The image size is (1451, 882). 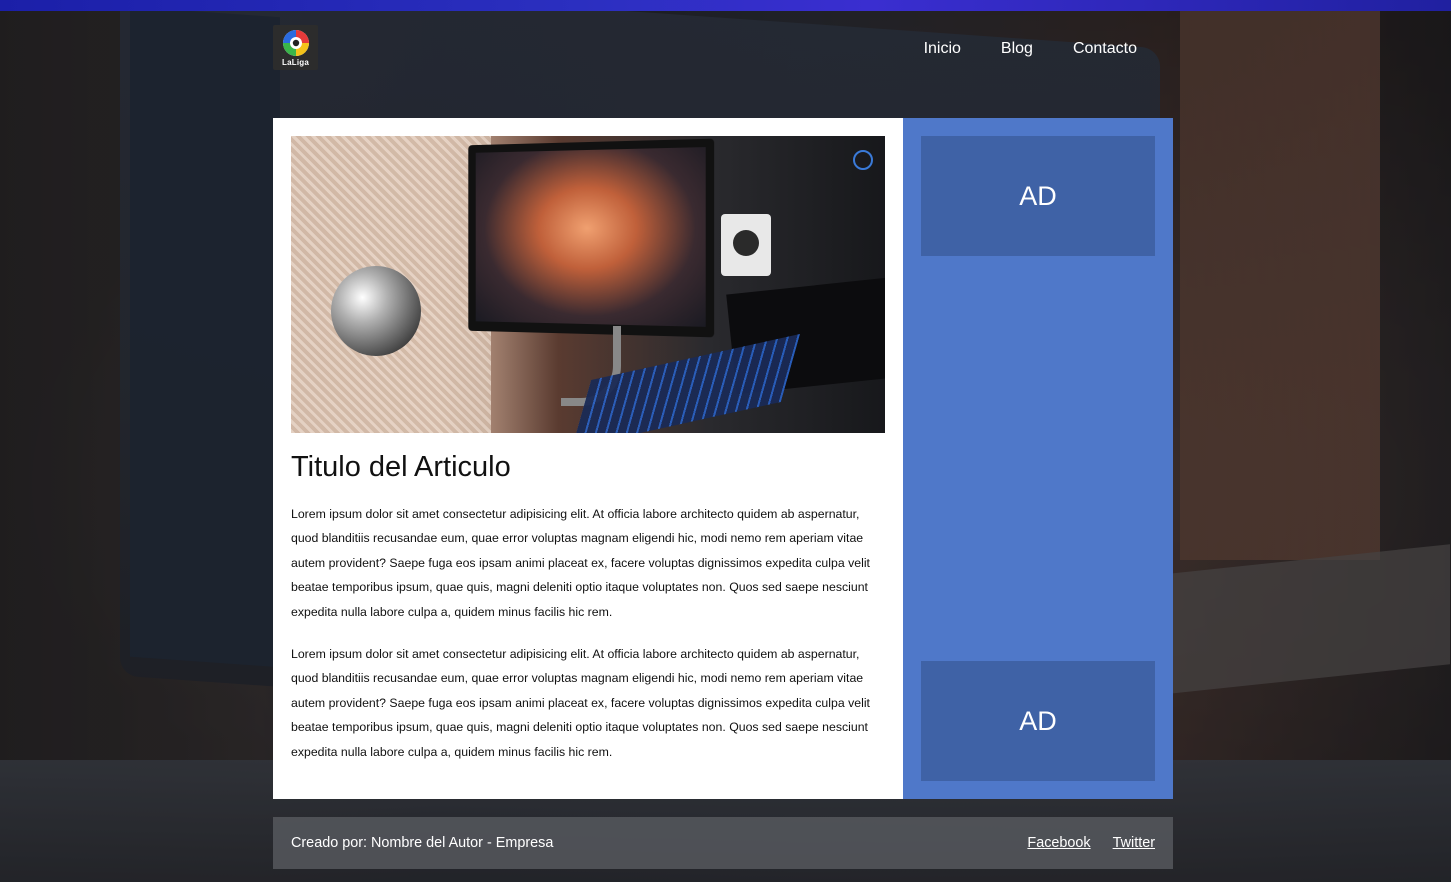 I want to click on sidebar: AD AD, so click(x=1038, y=458).